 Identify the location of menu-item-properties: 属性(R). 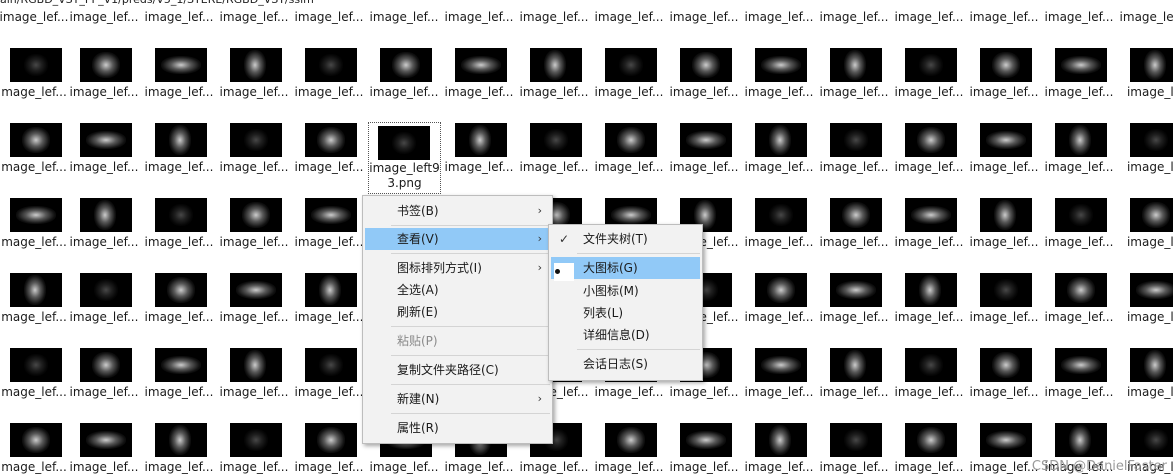
(457, 428).